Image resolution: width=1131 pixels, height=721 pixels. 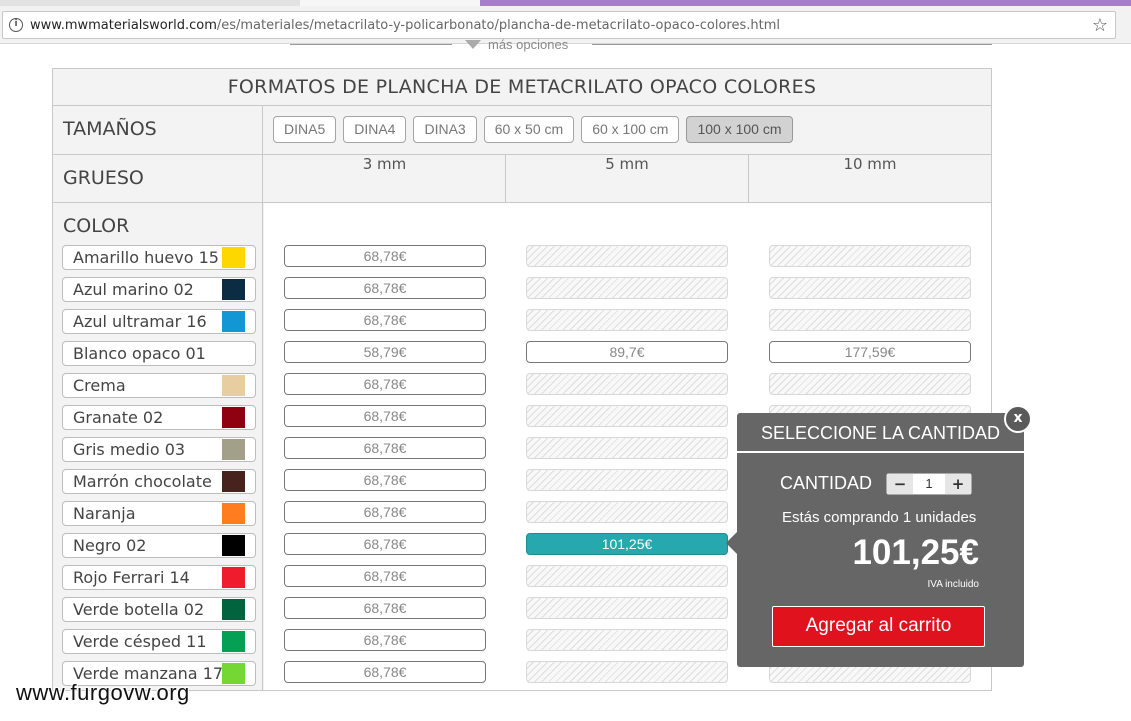 What do you see at coordinates (16, 25) in the screenshot?
I see `info-icon: i` at bounding box center [16, 25].